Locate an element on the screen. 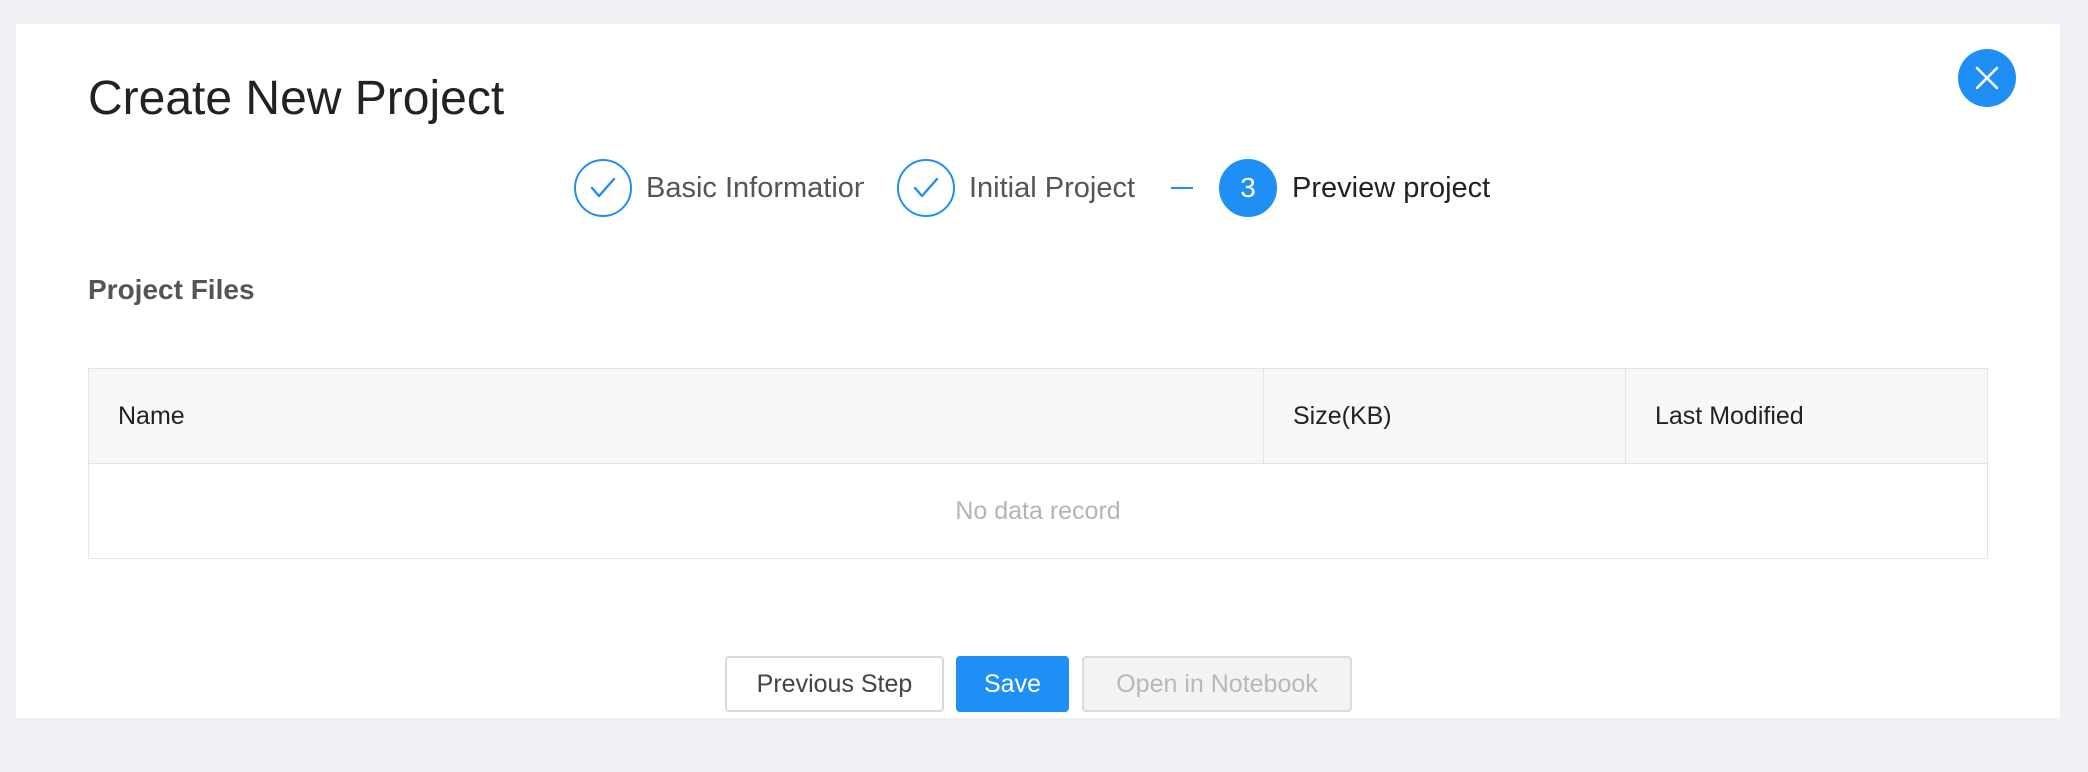 This screenshot has height=772, width=2088. open-in-notebook-button: Open in Notebook is located at coordinates (1217, 684).